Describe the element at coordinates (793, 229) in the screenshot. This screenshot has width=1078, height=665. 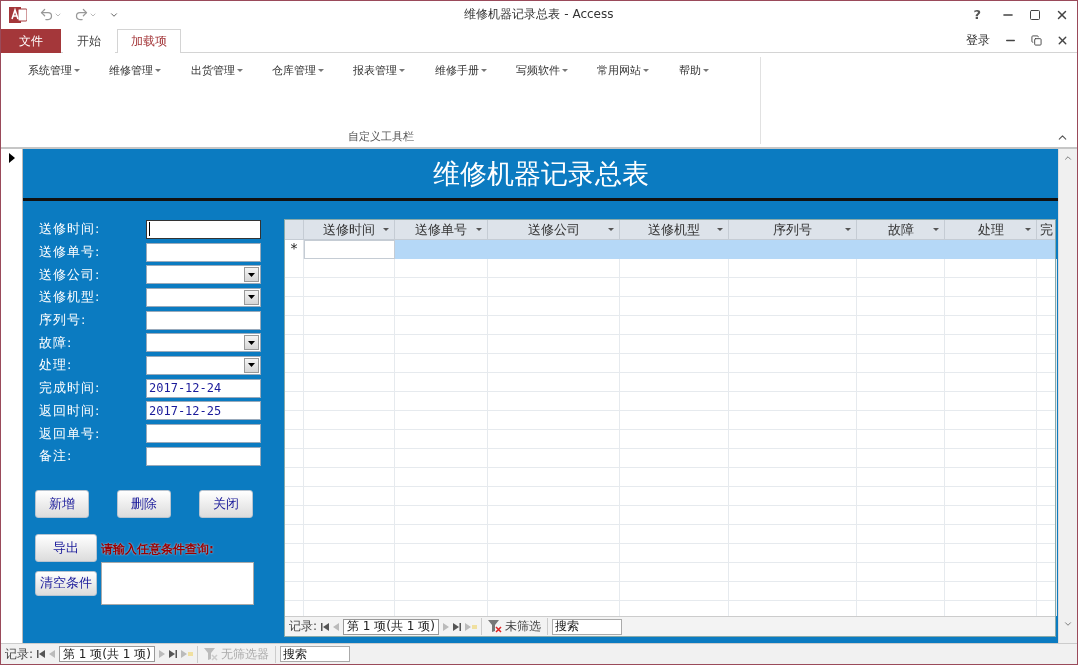
I see `column-header: 序列号` at that location.